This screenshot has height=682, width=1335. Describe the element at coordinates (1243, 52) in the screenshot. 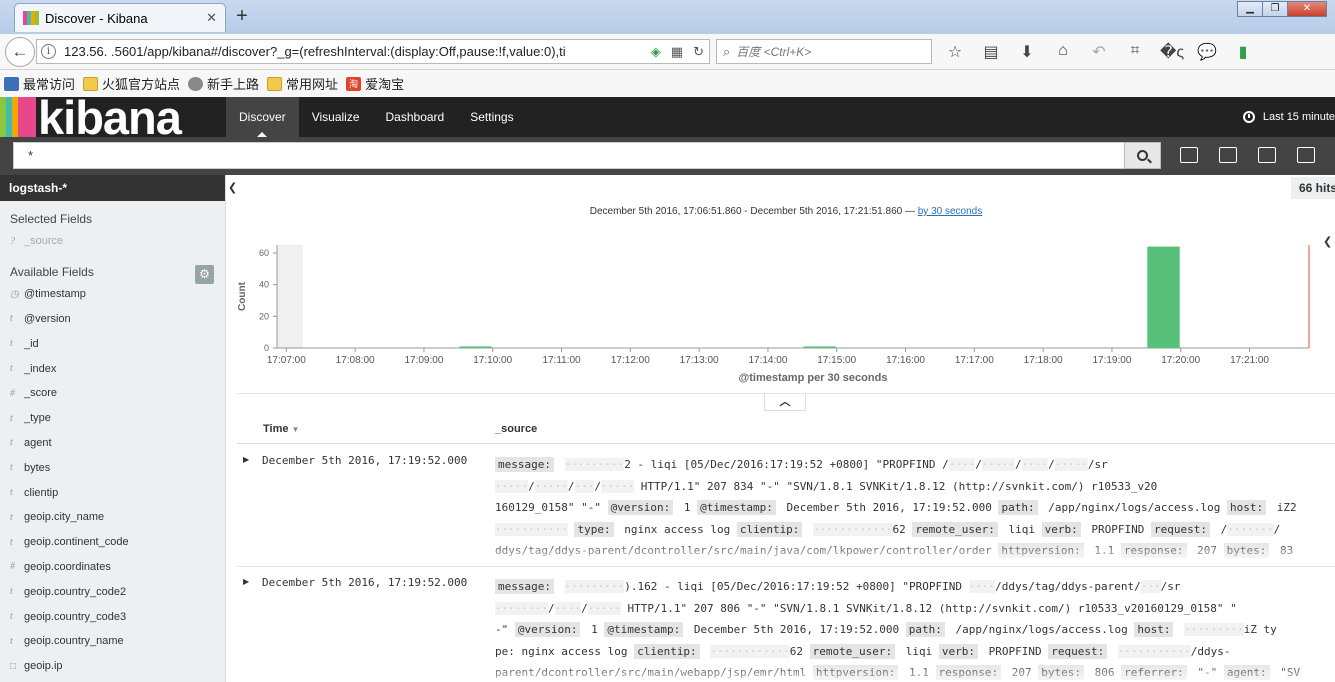

I see `extension-icon: ▮` at that location.